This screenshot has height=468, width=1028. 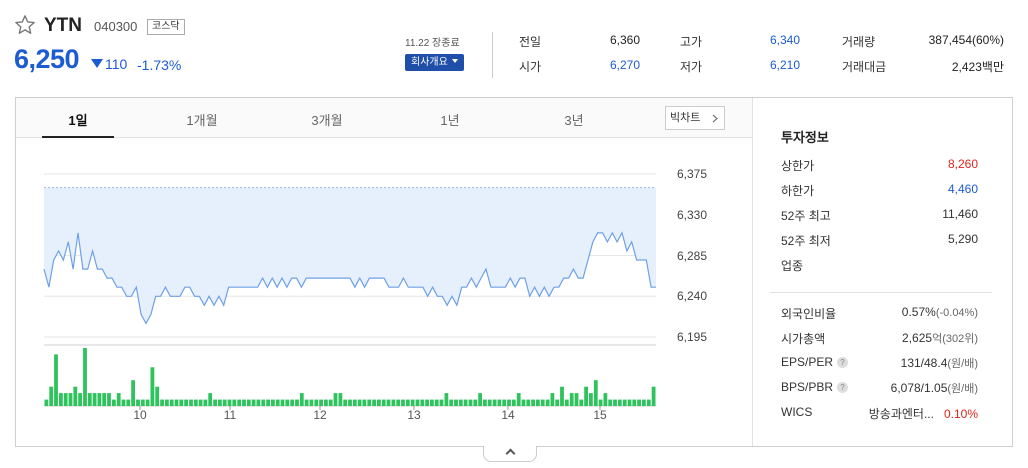 What do you see at coordinates (908, 413) in the screenshot?
I see `info-value: 방송과엔터... 0.10%` at bounding box center [908, 413].